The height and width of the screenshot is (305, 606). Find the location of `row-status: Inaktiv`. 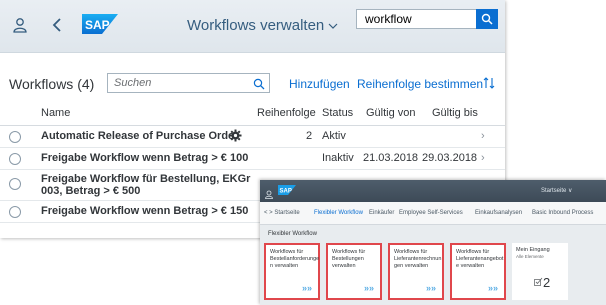

row-status: Inaktiv is located at coordinates (338, 158).